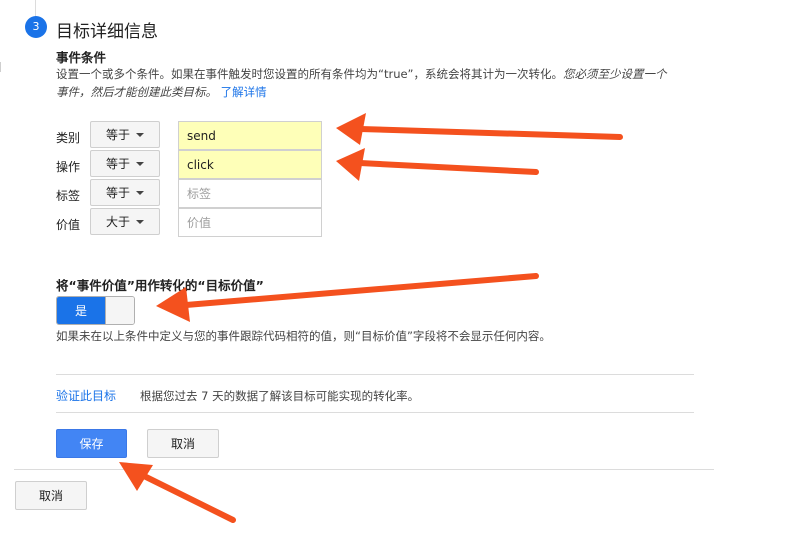 The height and width of the screenshot is (545, 791). What do you see at coordinates (160, 285) in the screenshot?
I see `goal-value-heading: 将“事件价值”用作转化的“目标价值”` at bounding box center [160, 285].